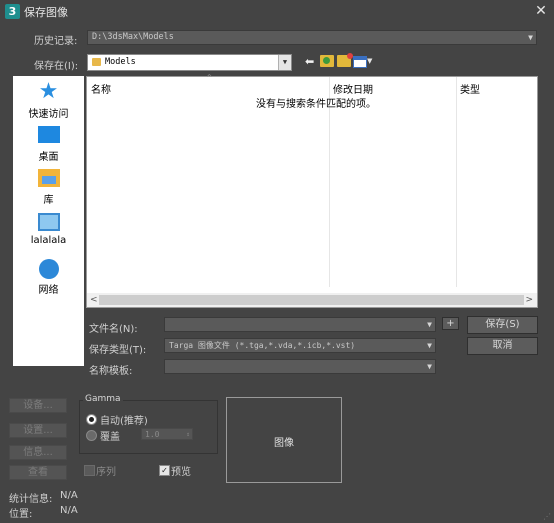 The width and height of the screenshot is (554, 523). Describe the element at coordinates (91, 419) in the screenshot. I see `gamma-auto-radio` at that location.